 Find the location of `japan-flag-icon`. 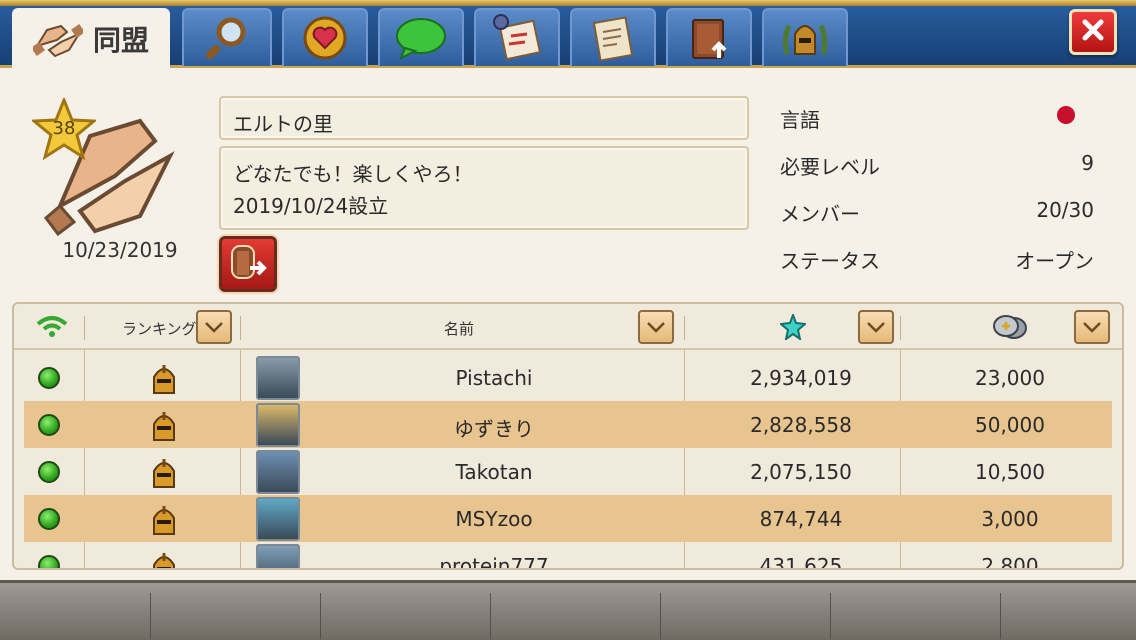

japan-flag-icon is located at coordinates (1066, 115).